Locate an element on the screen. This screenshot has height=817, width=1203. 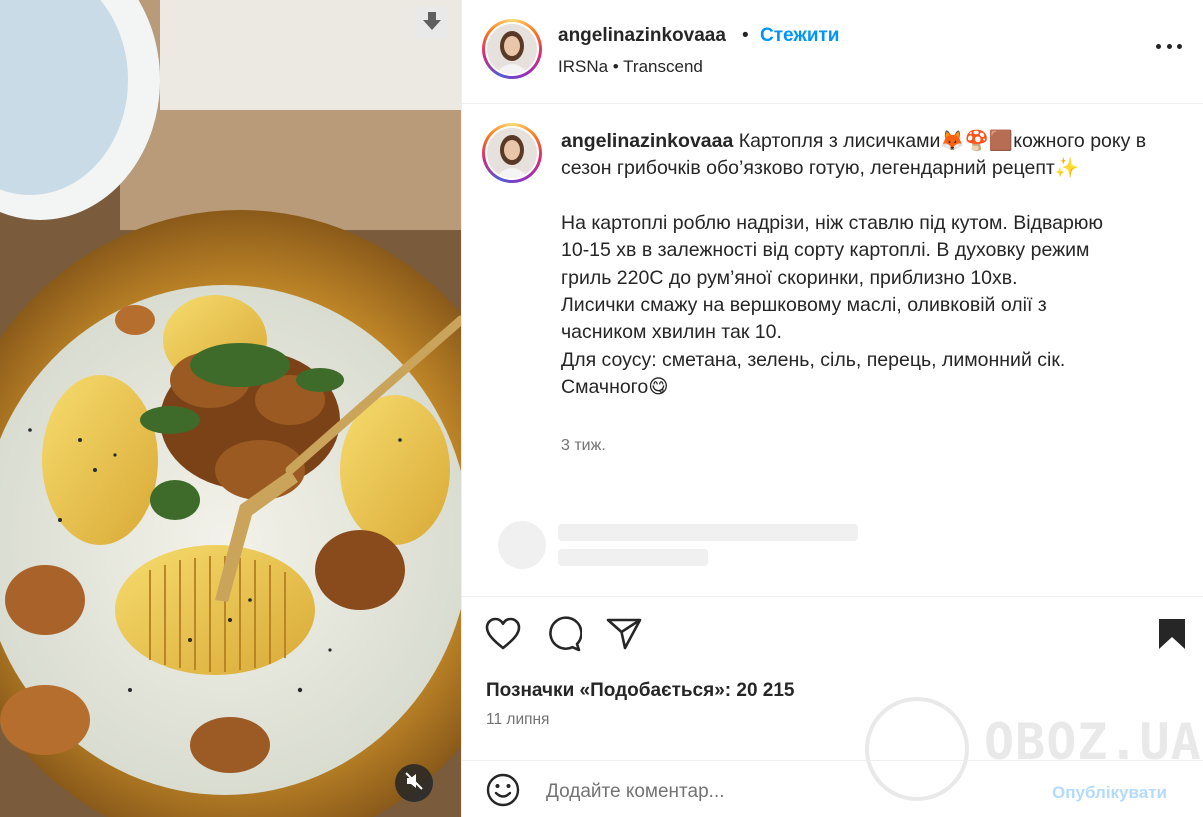
post-date: 11 липня is located at coordinates (517, 720).